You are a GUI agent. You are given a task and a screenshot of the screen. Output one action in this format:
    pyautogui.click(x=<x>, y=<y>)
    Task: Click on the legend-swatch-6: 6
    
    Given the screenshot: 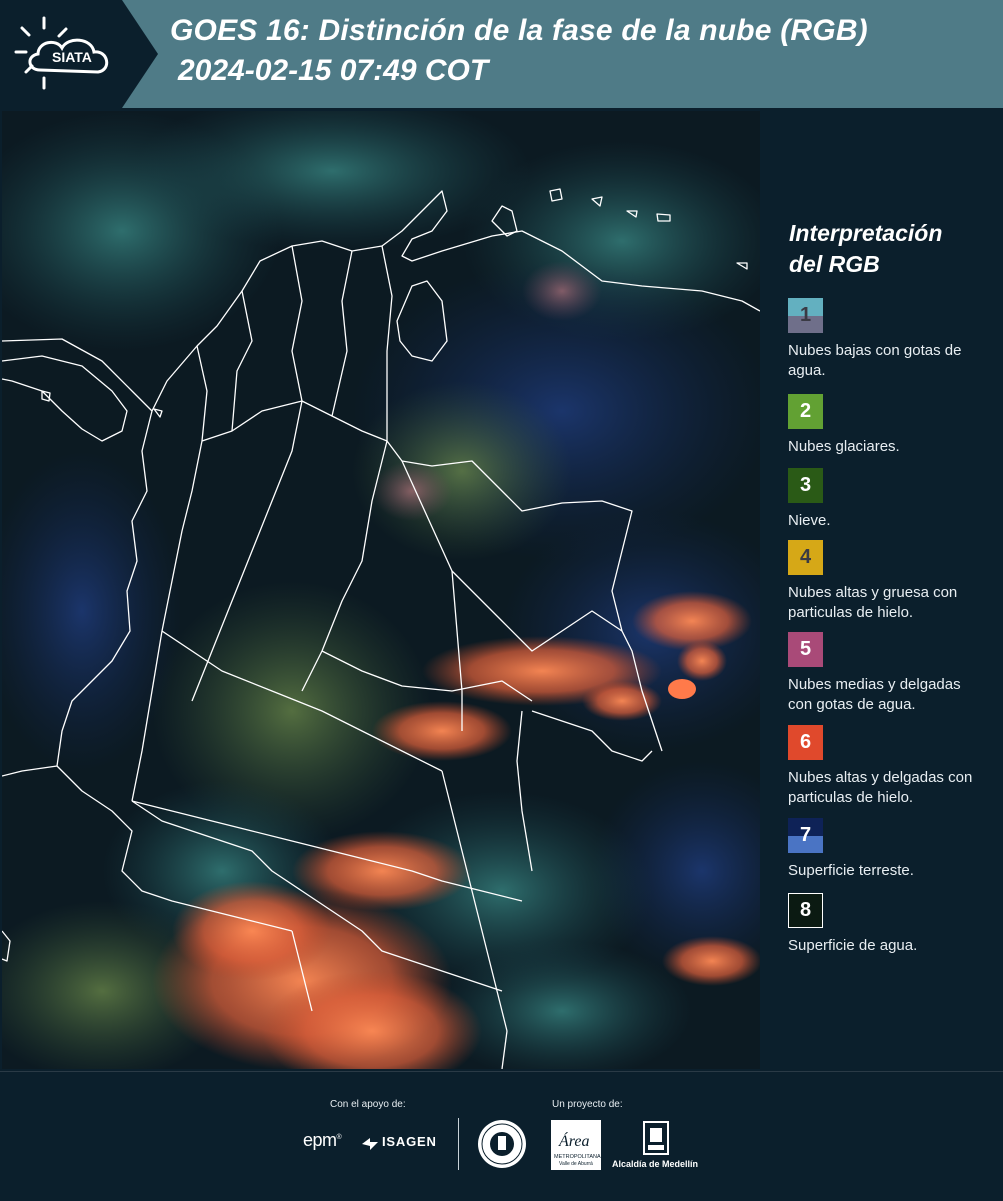 What is the action you would take?
    pyautogui.click(x=805, y=742)
    